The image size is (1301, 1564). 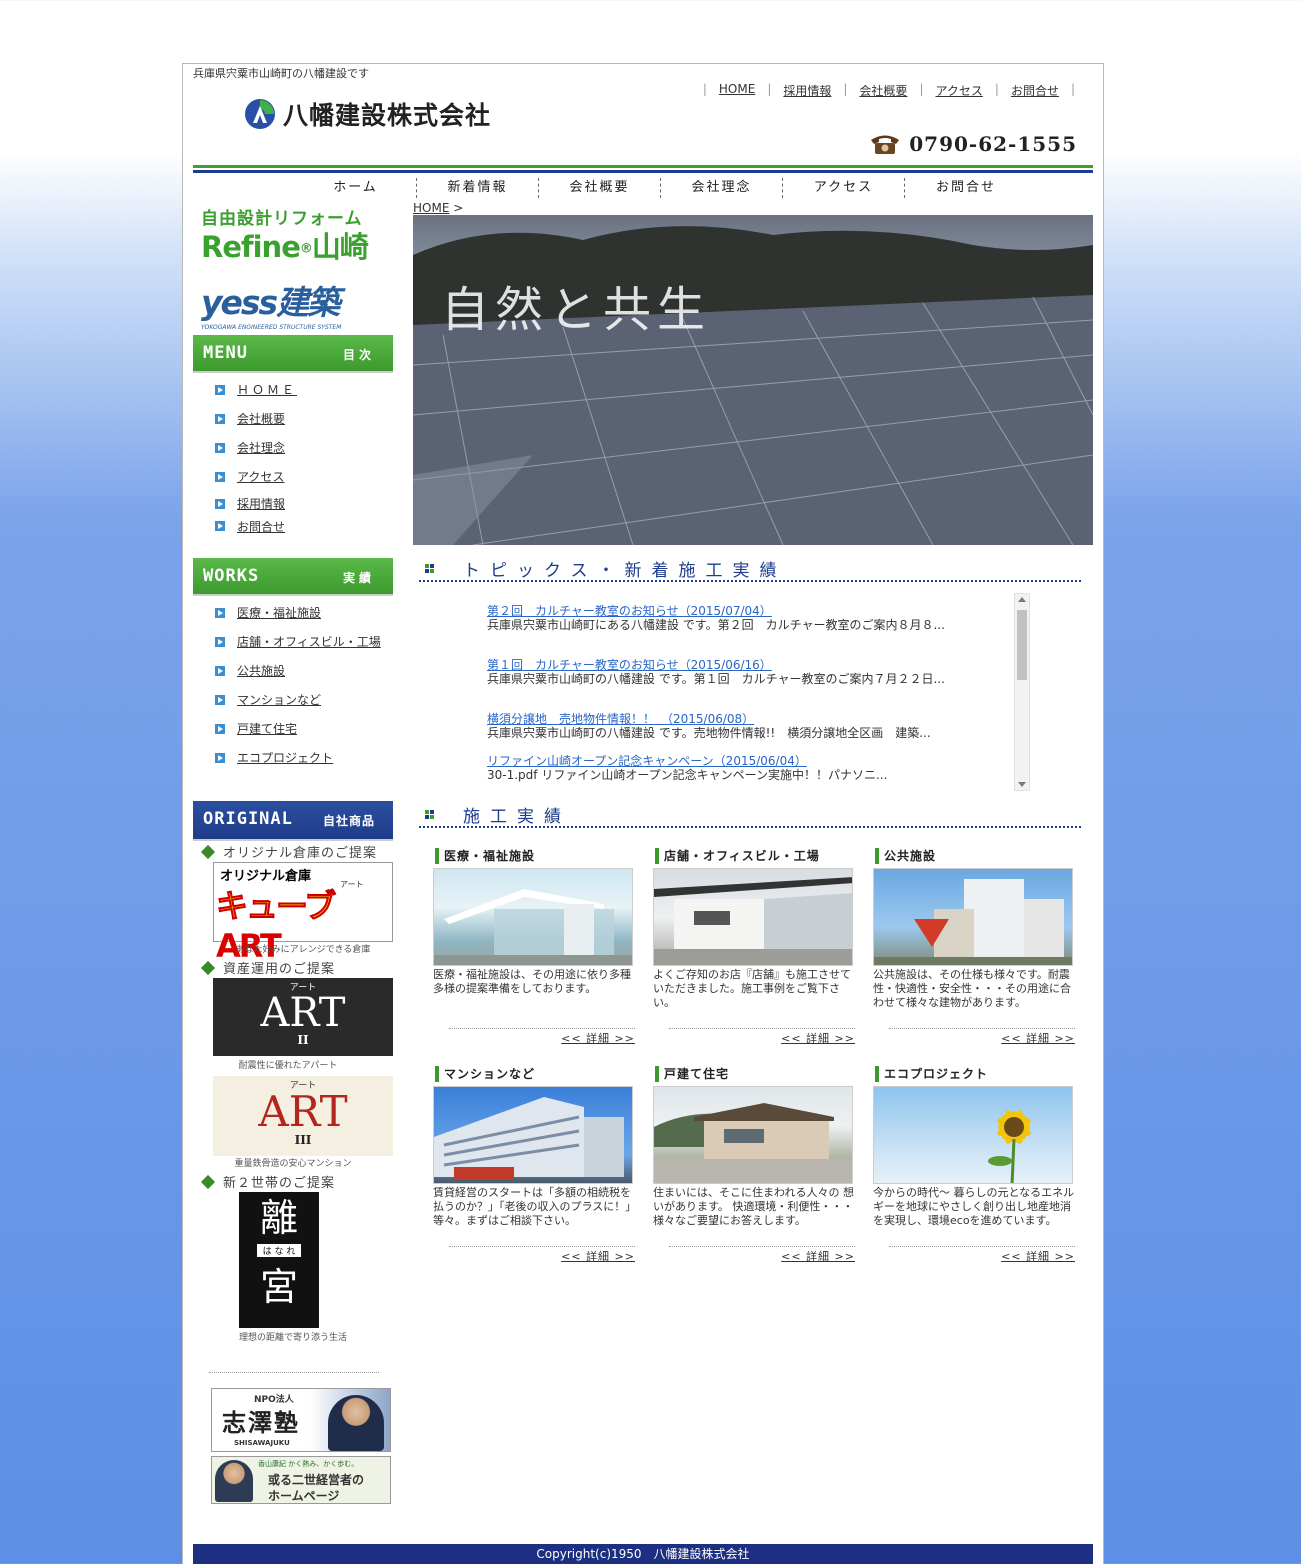 I want to click on menu-item-label: ＨＯＭＥ, so click(x=267, y=390).